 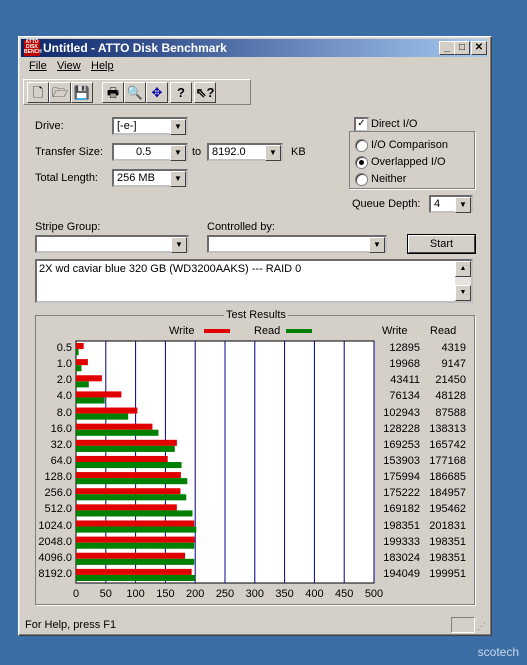 What do you see at coordinates (66, 178) in the screenshot?
I see `total-length-label: Total Length:` at bounding box center [66, 178].